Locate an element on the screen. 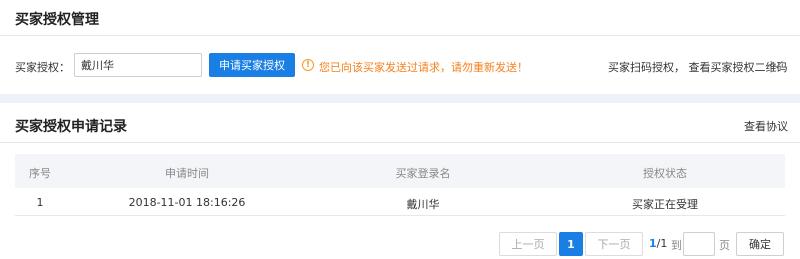 This screenshot has height=259, width=800. goto-page-input is located at coordinates (699, 244).